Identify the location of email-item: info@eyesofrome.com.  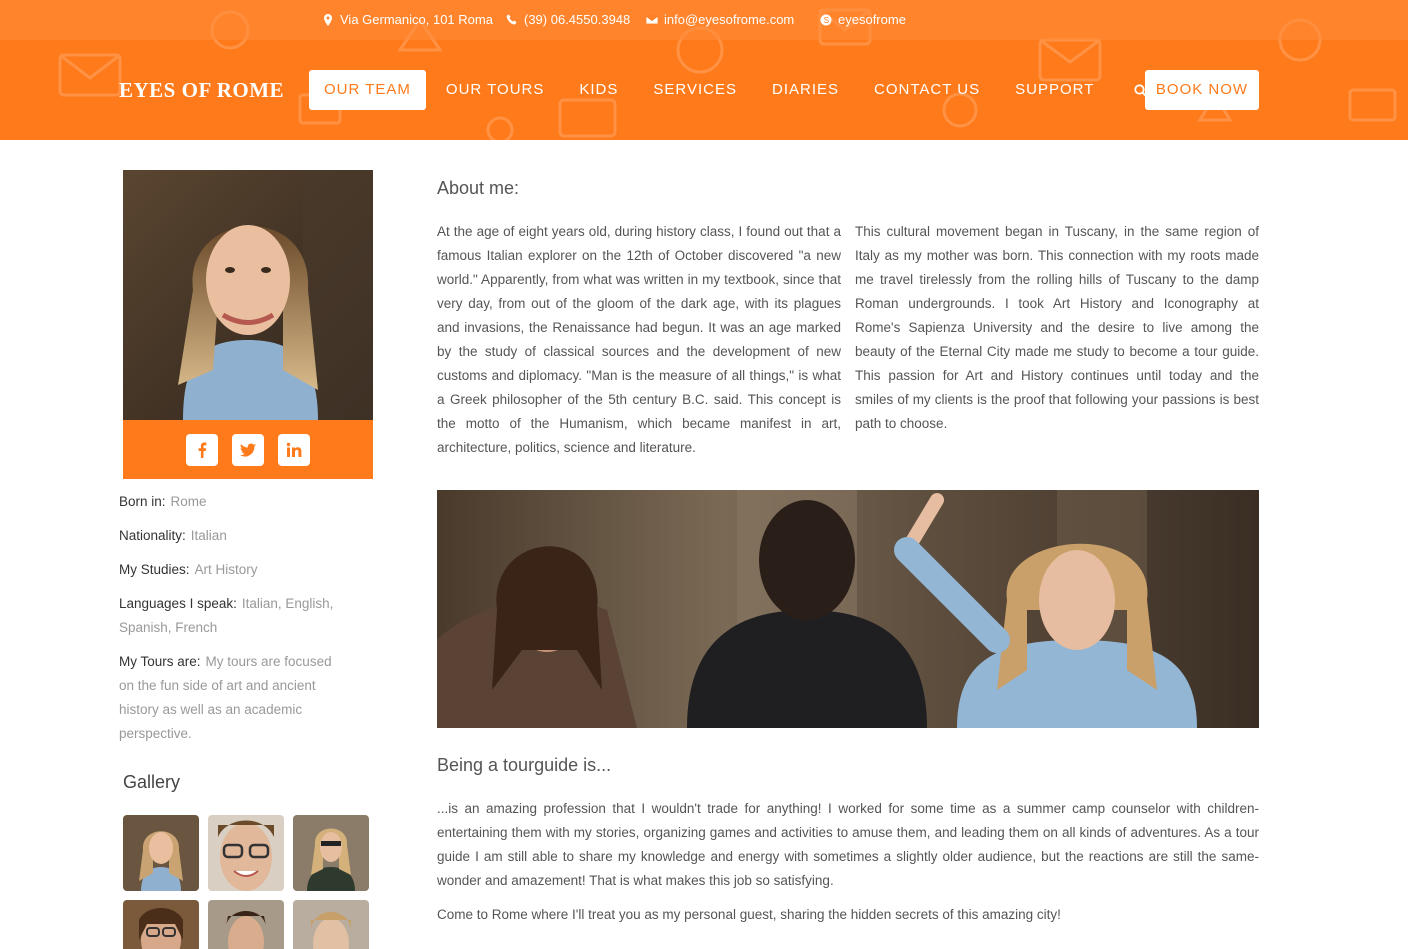
(720, 19).